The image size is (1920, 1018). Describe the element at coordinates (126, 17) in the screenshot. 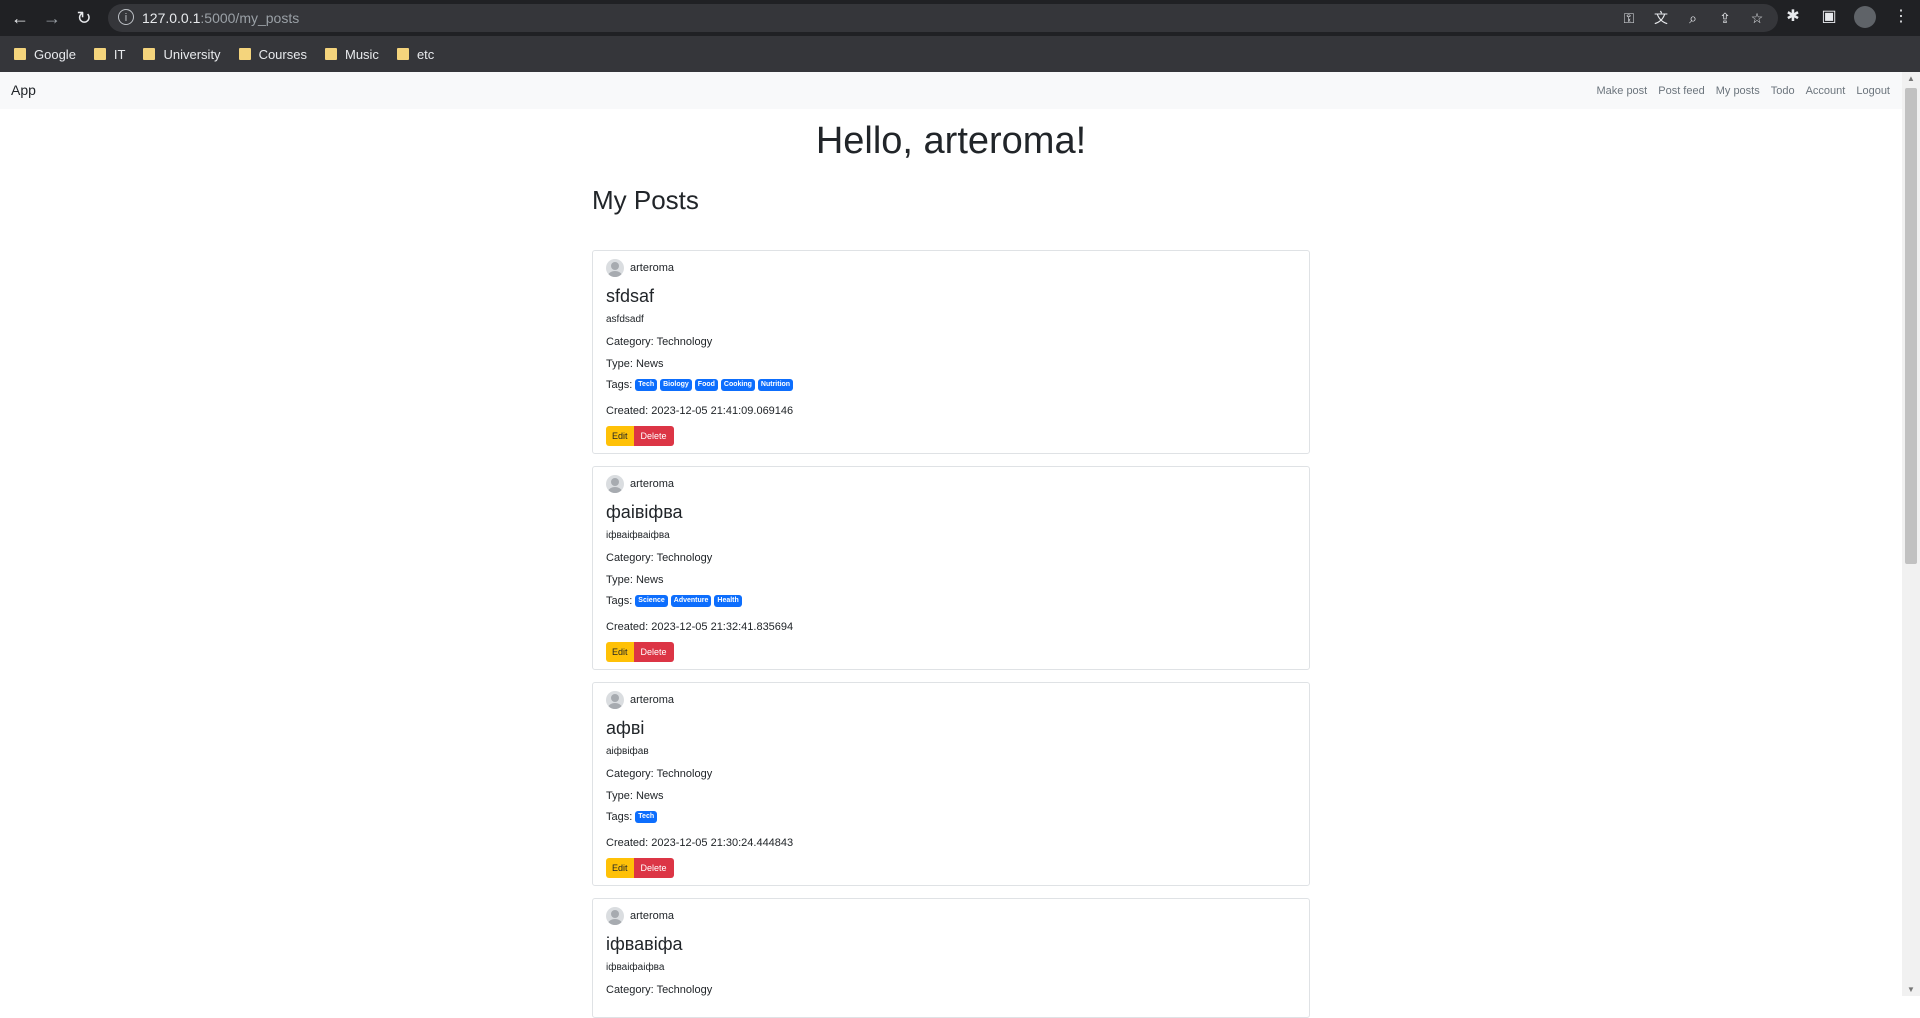

I see `site-info-icon: i` at that location.